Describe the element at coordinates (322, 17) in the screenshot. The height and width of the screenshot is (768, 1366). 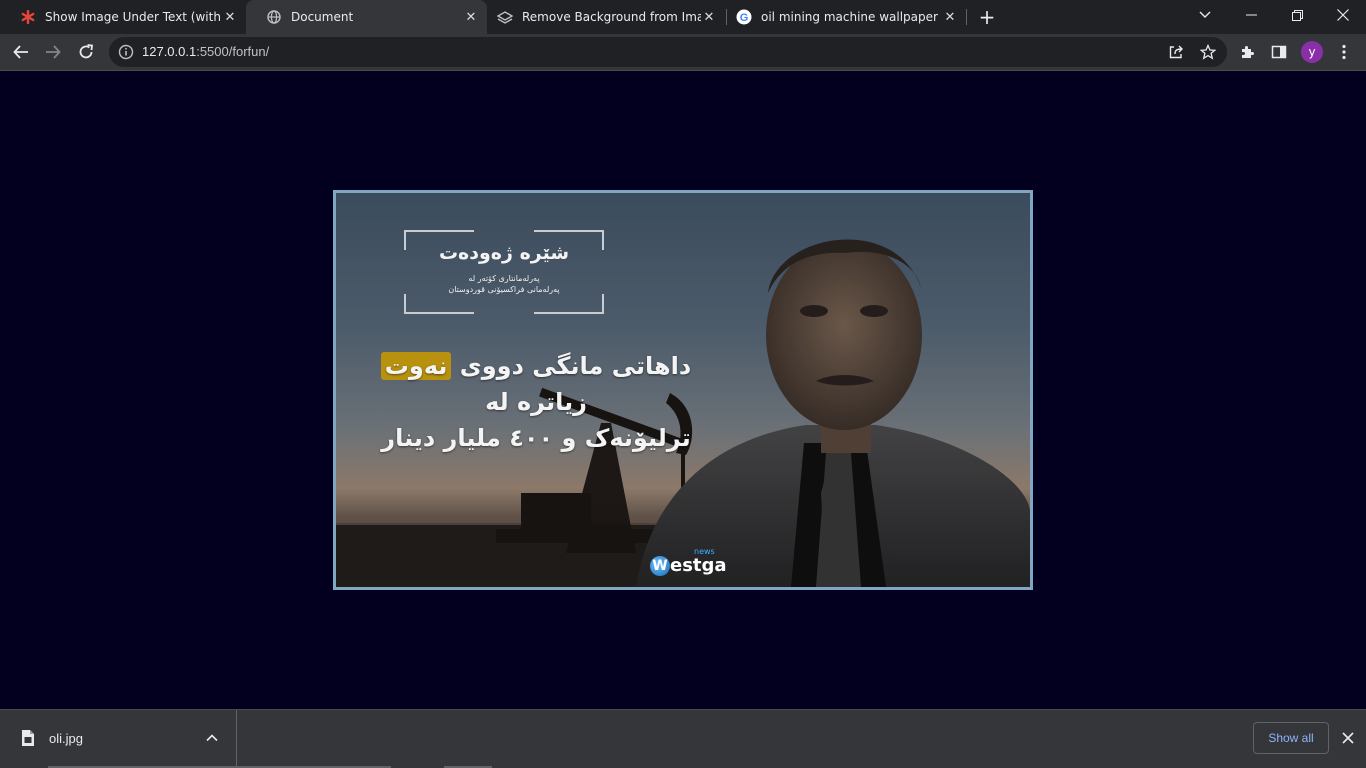
I see `tab-title: Document` at that location.